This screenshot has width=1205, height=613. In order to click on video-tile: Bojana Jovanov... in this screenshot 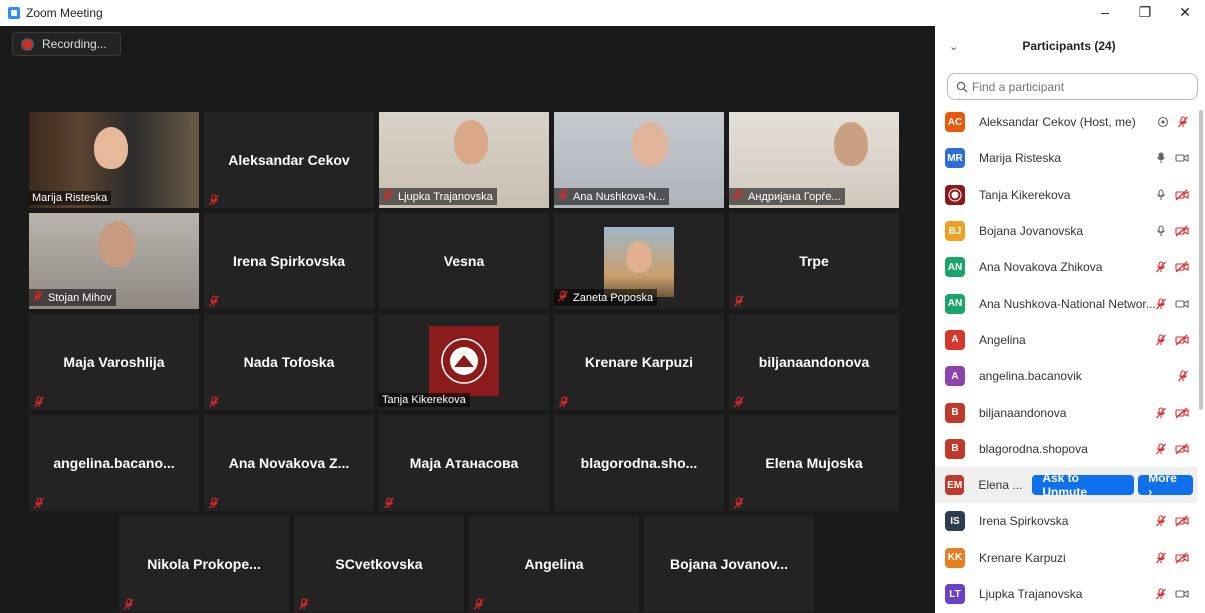, I will do `click(729, 564)`.